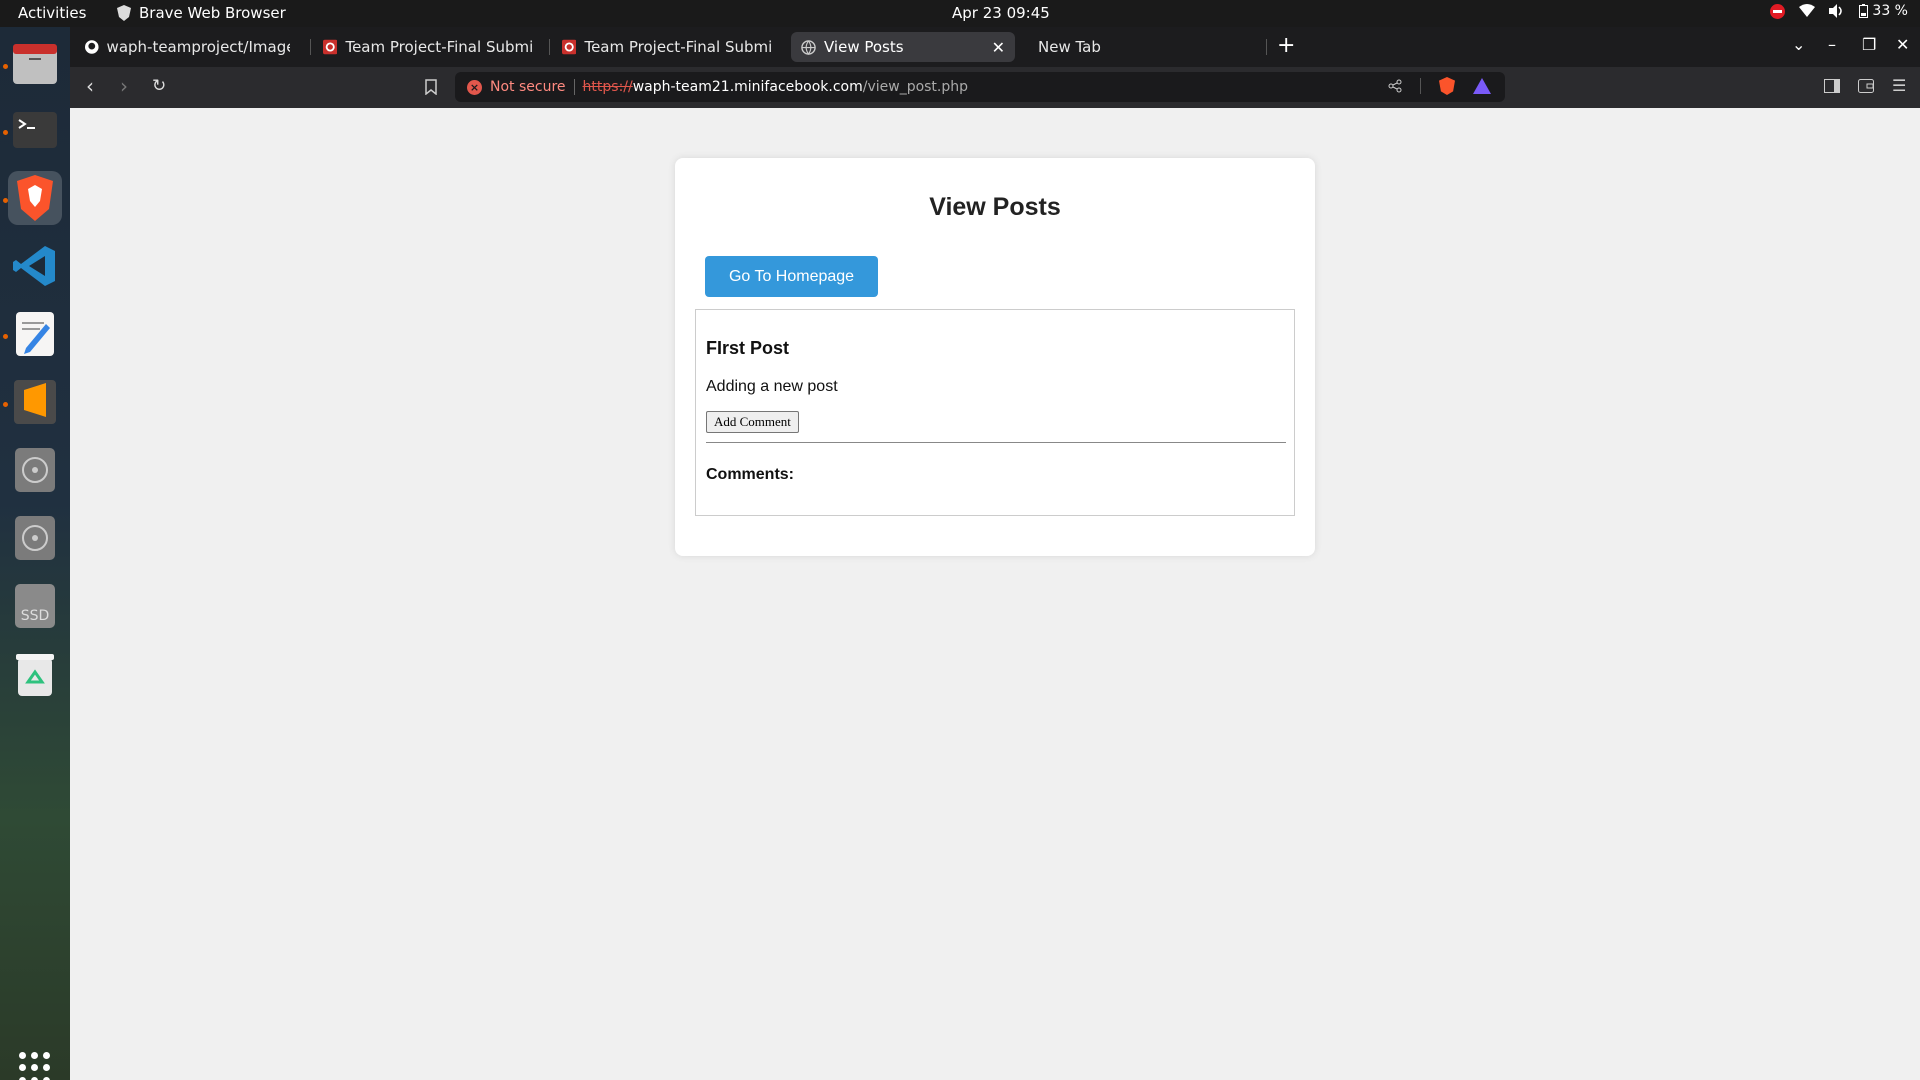  I want to click on forward-icon: ›, so click(124, 86).